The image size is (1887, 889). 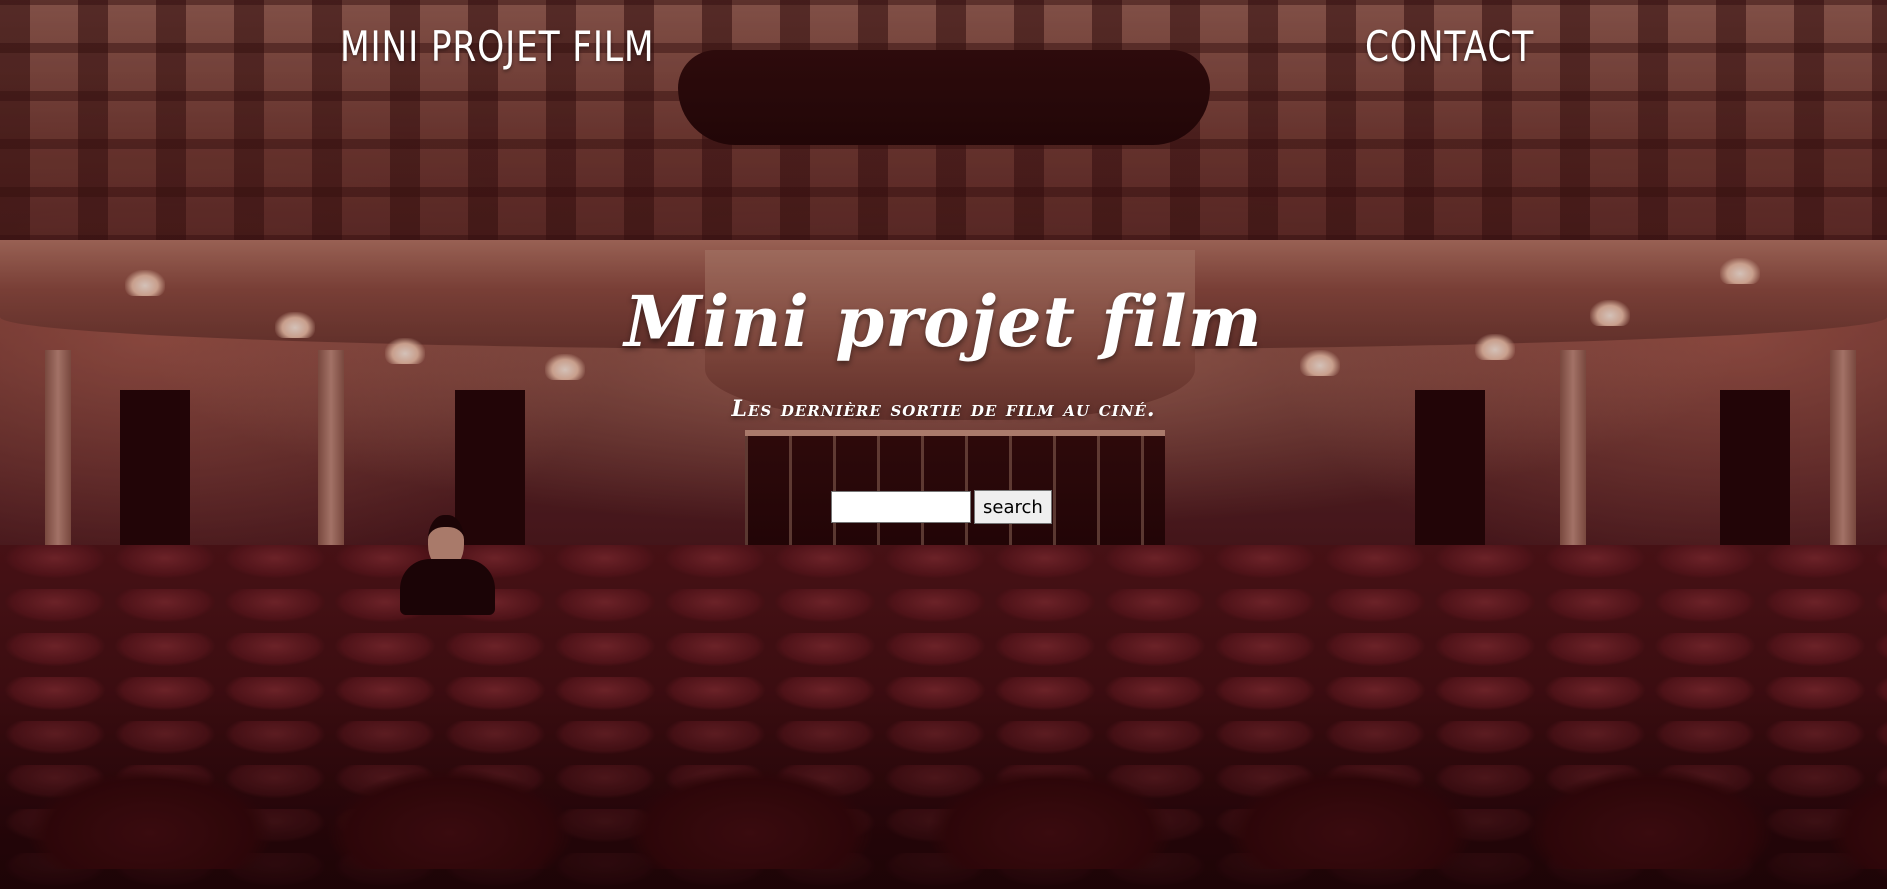 I want to click on nav-contact-link: CONTACT, so click(x=1449, y=46).